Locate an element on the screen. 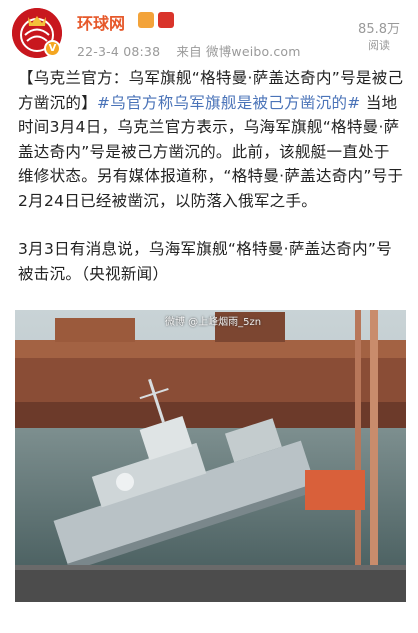  read-count: 85.8万 阅读 is located at coordinates (379, 35).